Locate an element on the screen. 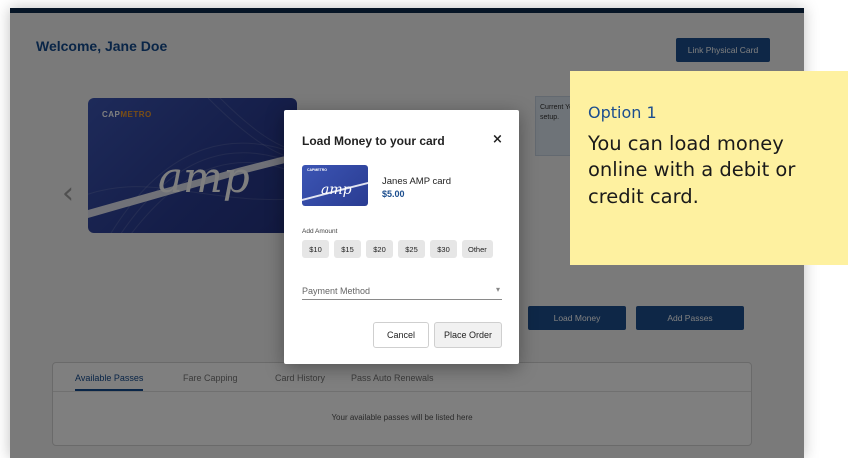  amount-25-button: $25 is located at coordinates (411, 249).